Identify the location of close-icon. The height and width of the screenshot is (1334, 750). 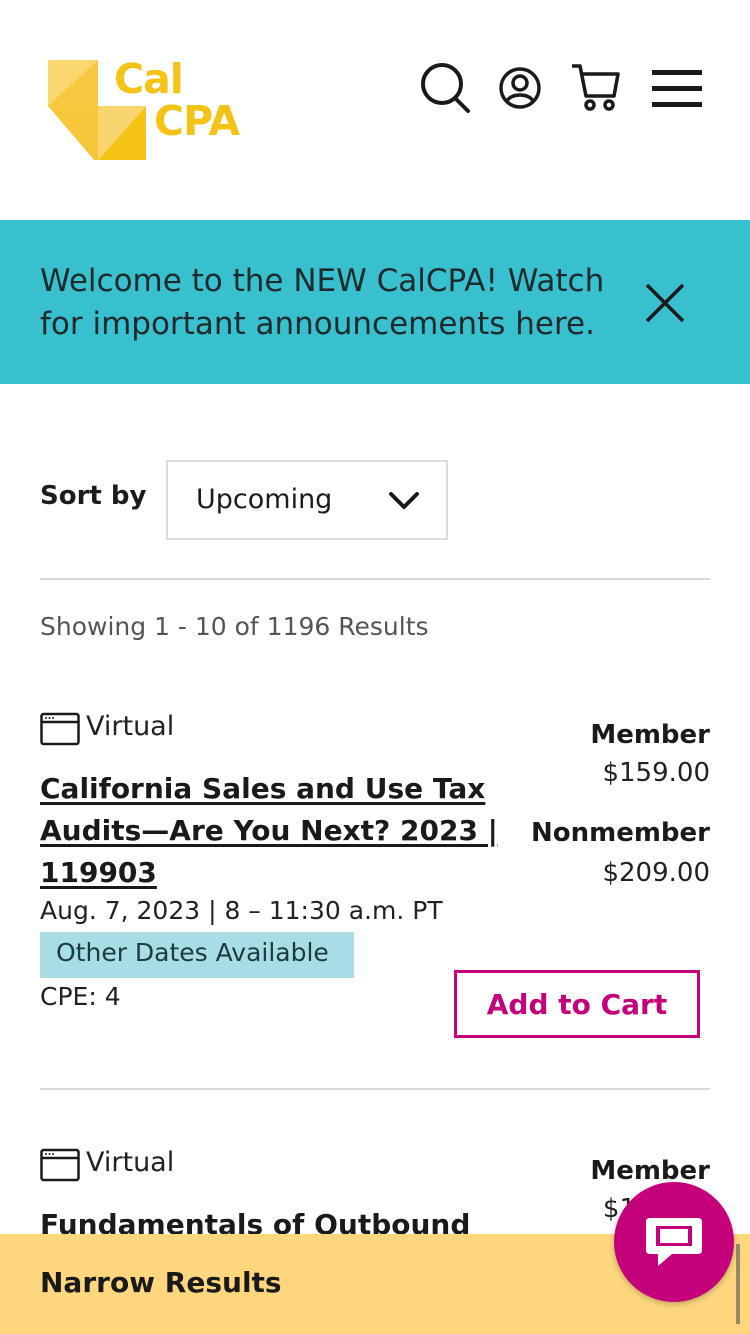
(665, 303).